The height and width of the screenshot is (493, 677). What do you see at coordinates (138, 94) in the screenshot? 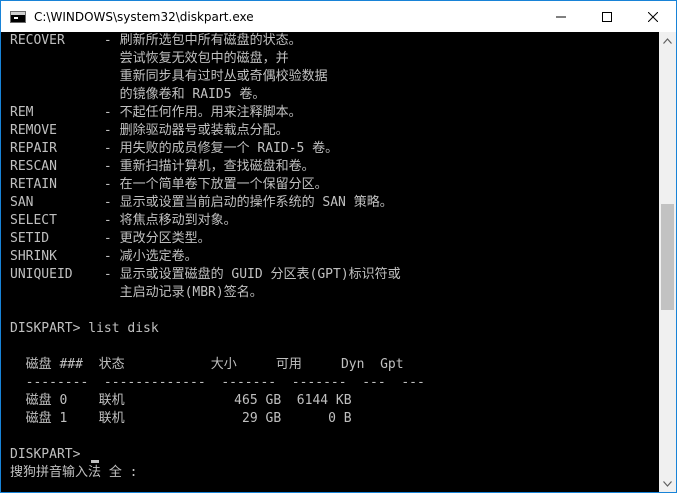
I see `console-line: 的镜像卷和 RAID5 卷。` at bounding box center [138, 94].